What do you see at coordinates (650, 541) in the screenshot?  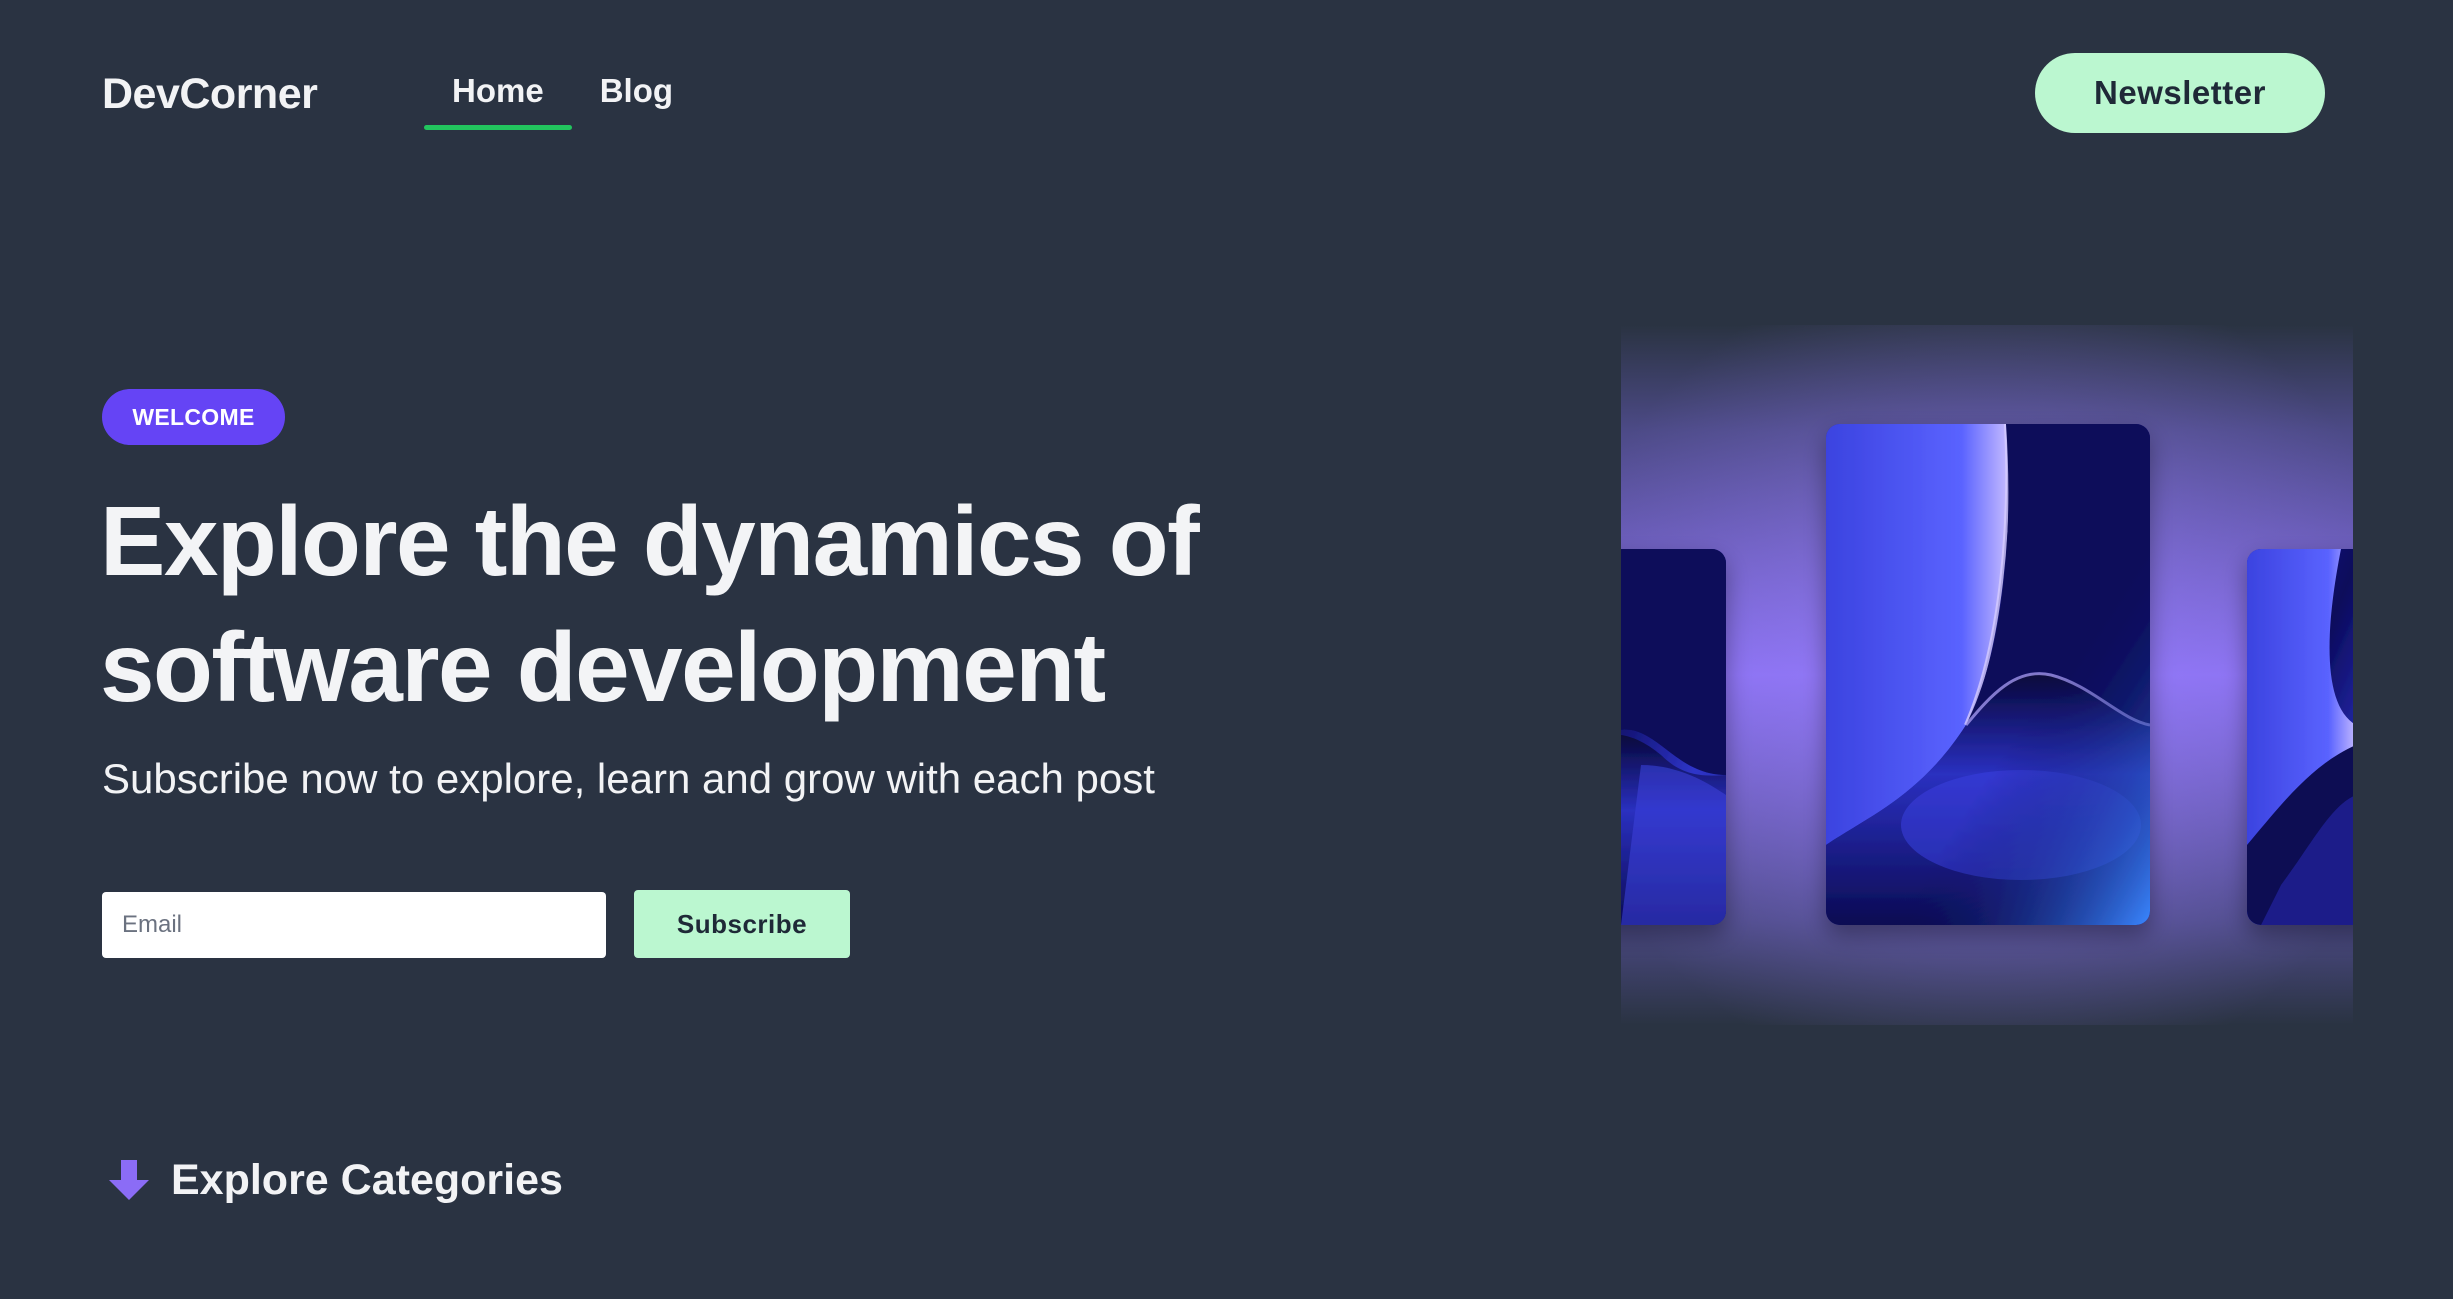 I see `hero-headline-line-1: Explore the dynamics of` at bounding box center [650, 541].